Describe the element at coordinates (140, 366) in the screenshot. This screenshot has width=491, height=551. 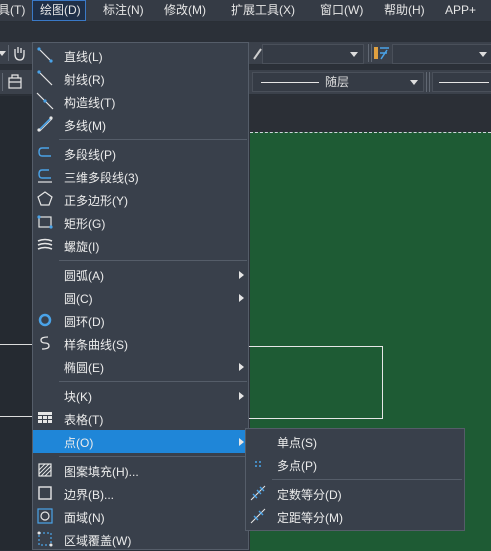
I see `menu-item-ellipse: 椭圆(E)` at that location.